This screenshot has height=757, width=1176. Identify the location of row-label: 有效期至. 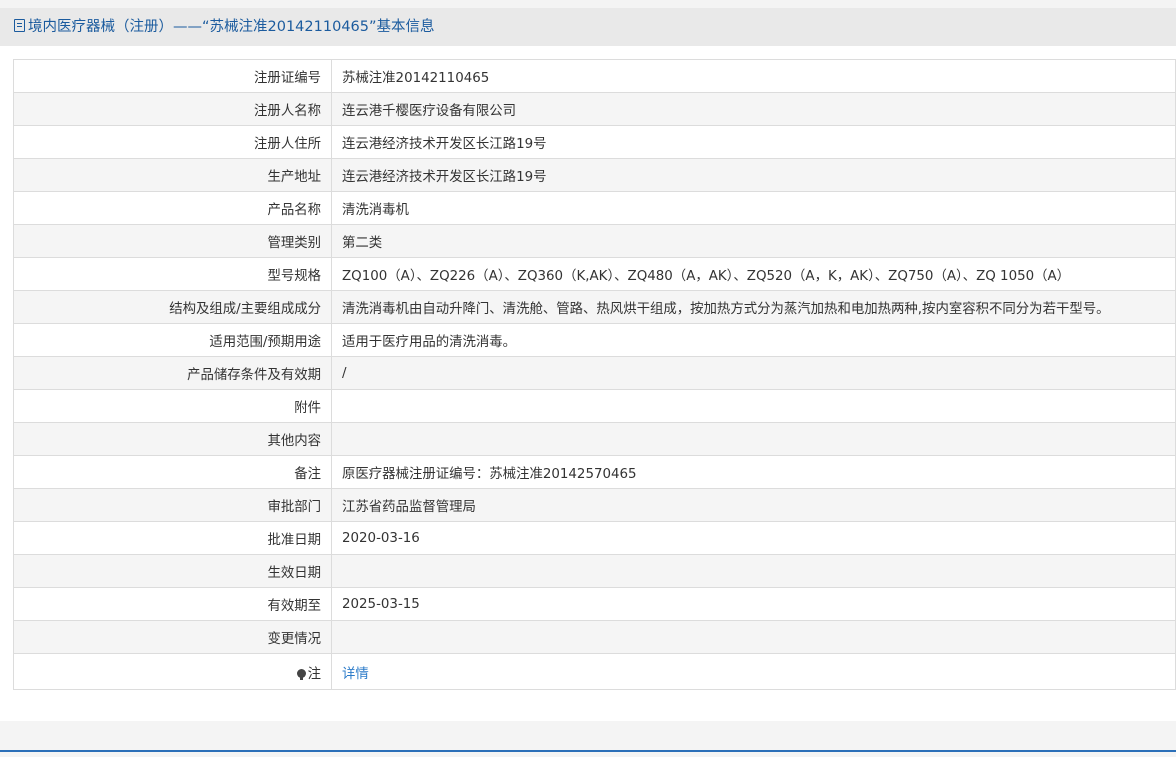
(172, 604).